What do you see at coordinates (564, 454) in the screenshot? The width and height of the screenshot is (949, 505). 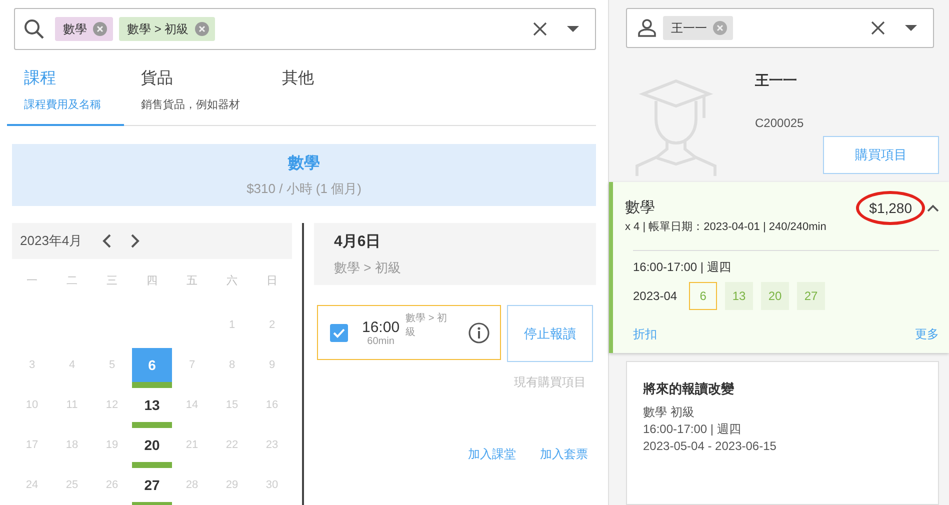 I see `add-link: 加入套票` at bounding box center [564, 454].